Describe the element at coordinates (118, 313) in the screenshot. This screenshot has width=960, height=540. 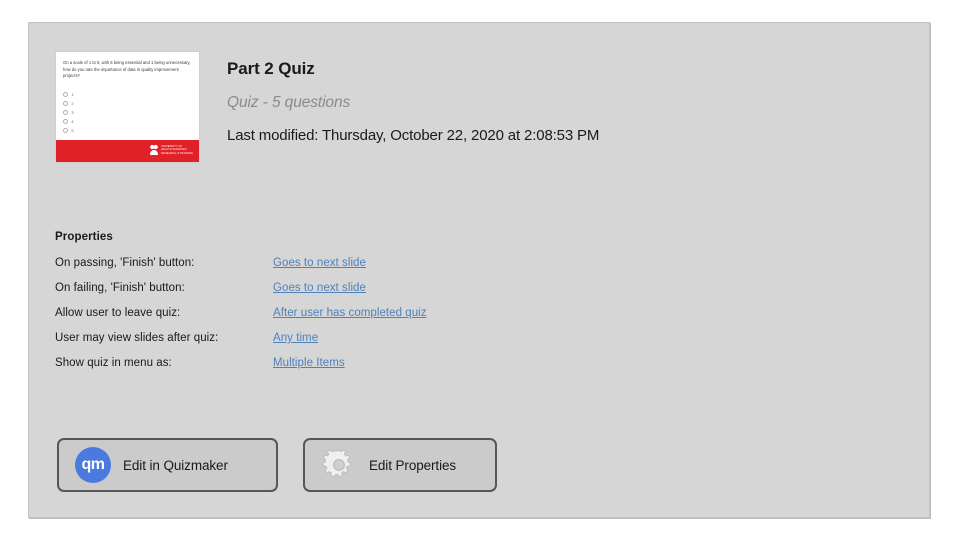
I see `property-label: Allow user to leave quiz:` at that location.